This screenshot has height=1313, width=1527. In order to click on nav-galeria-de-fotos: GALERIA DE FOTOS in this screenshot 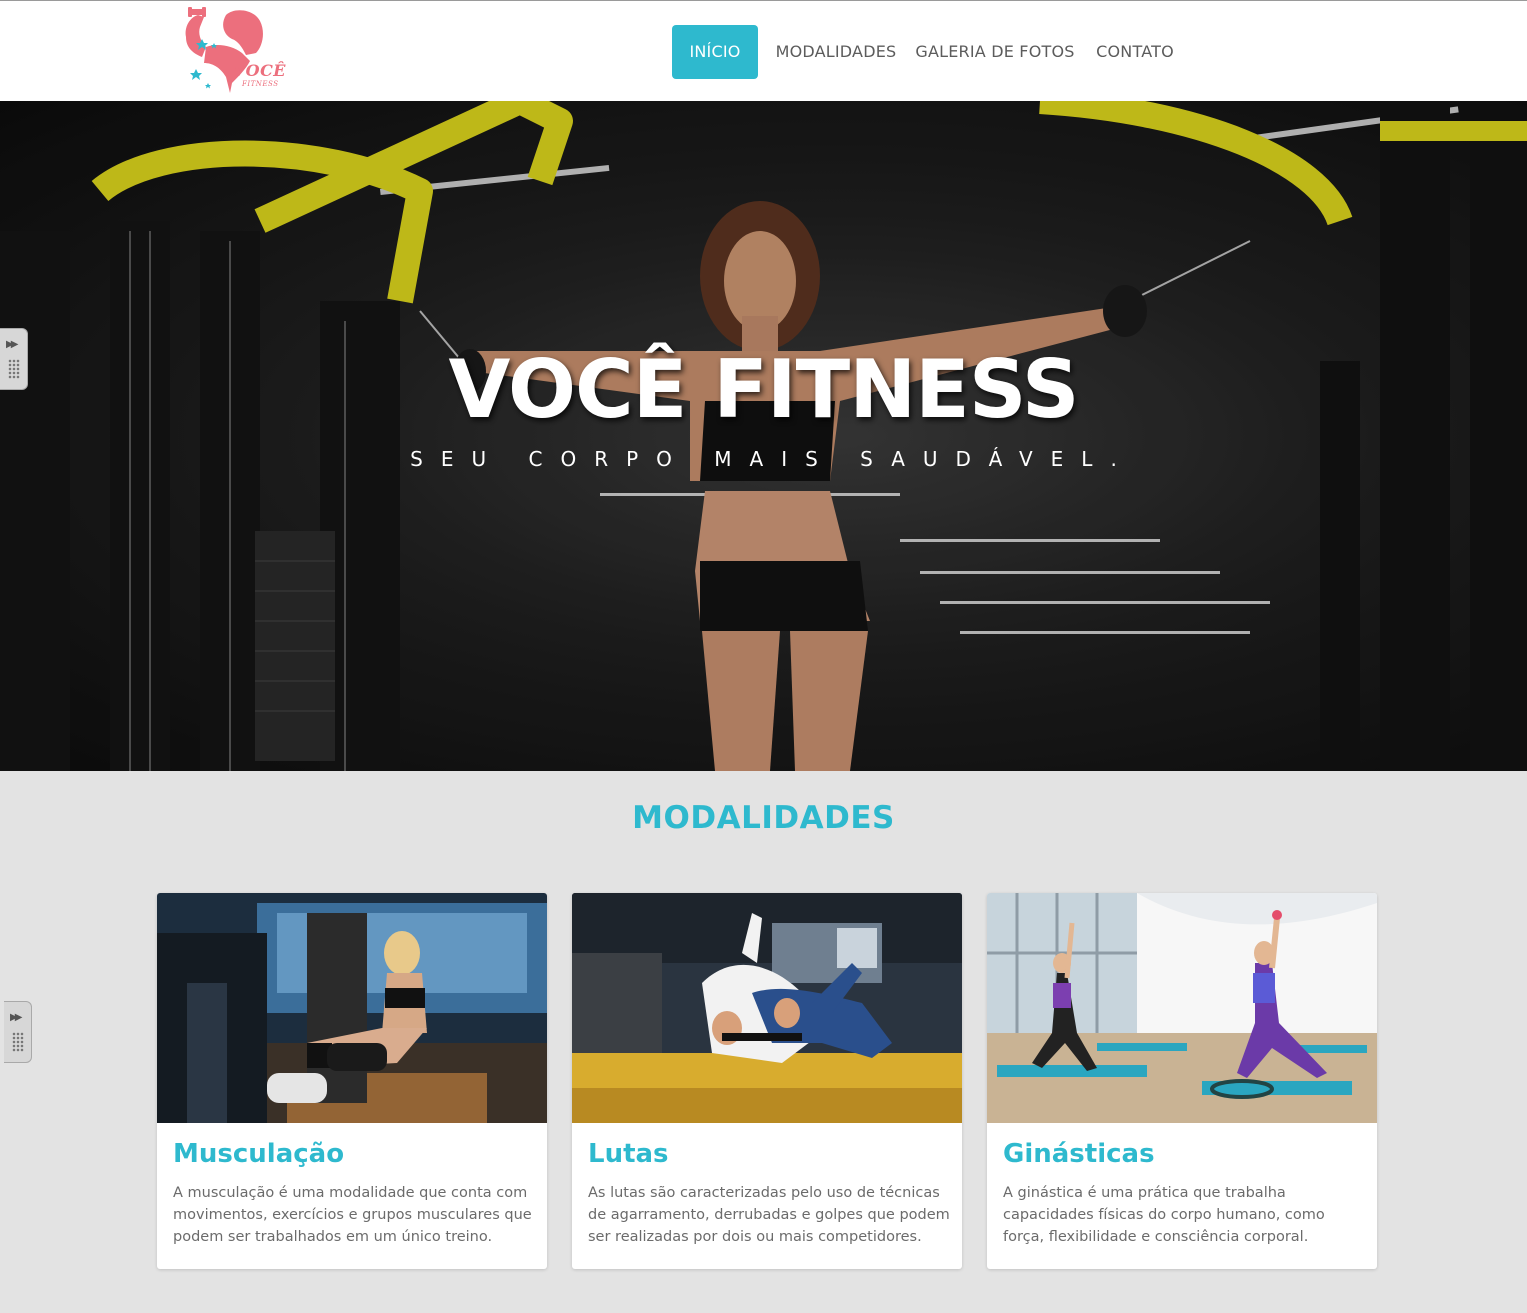, I will do `click(995, 52)`.